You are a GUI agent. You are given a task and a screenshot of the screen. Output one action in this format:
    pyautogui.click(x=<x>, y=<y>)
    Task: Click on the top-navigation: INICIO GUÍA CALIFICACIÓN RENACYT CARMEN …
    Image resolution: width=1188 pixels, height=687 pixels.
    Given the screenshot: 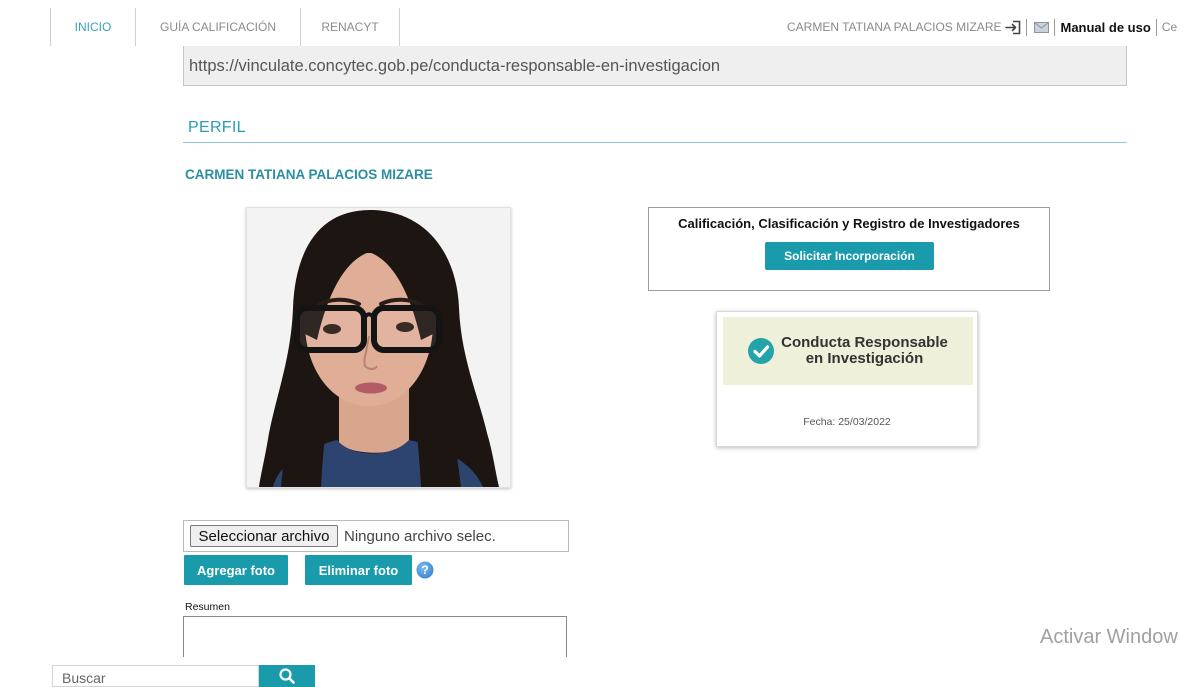 What is the action you would take?
    pyautogui.click(x=594, y=23)
    